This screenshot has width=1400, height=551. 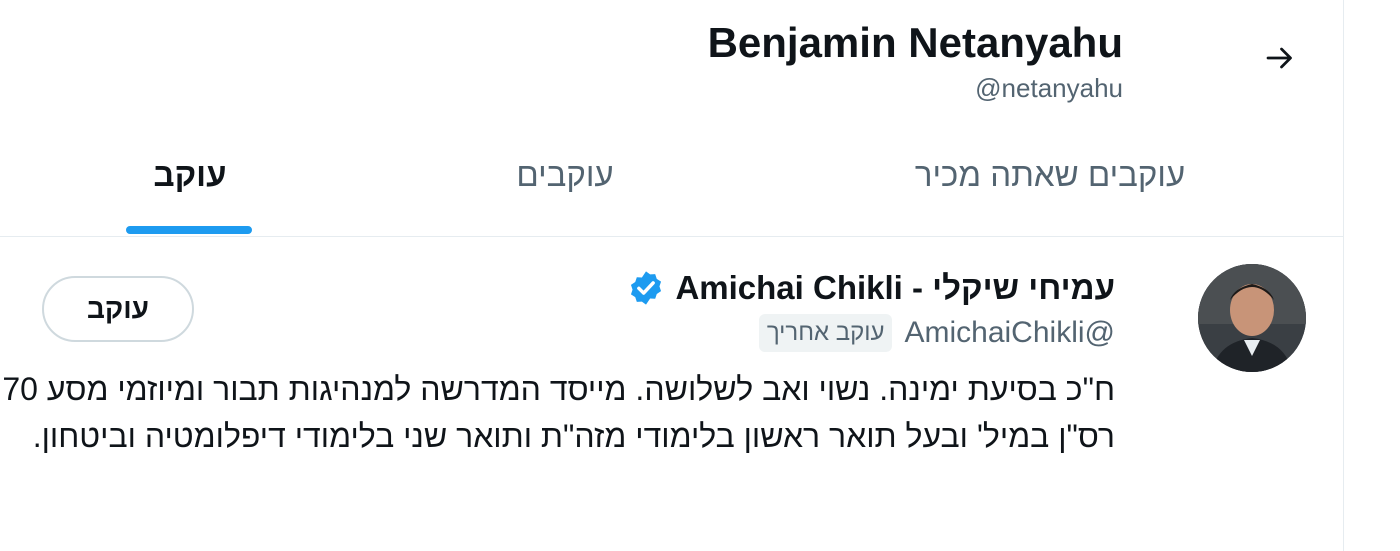 What do you see at coordinates (190, 188) in the screenshot?
I see `tab-following: עוקב` at bounding box center [190, 188].